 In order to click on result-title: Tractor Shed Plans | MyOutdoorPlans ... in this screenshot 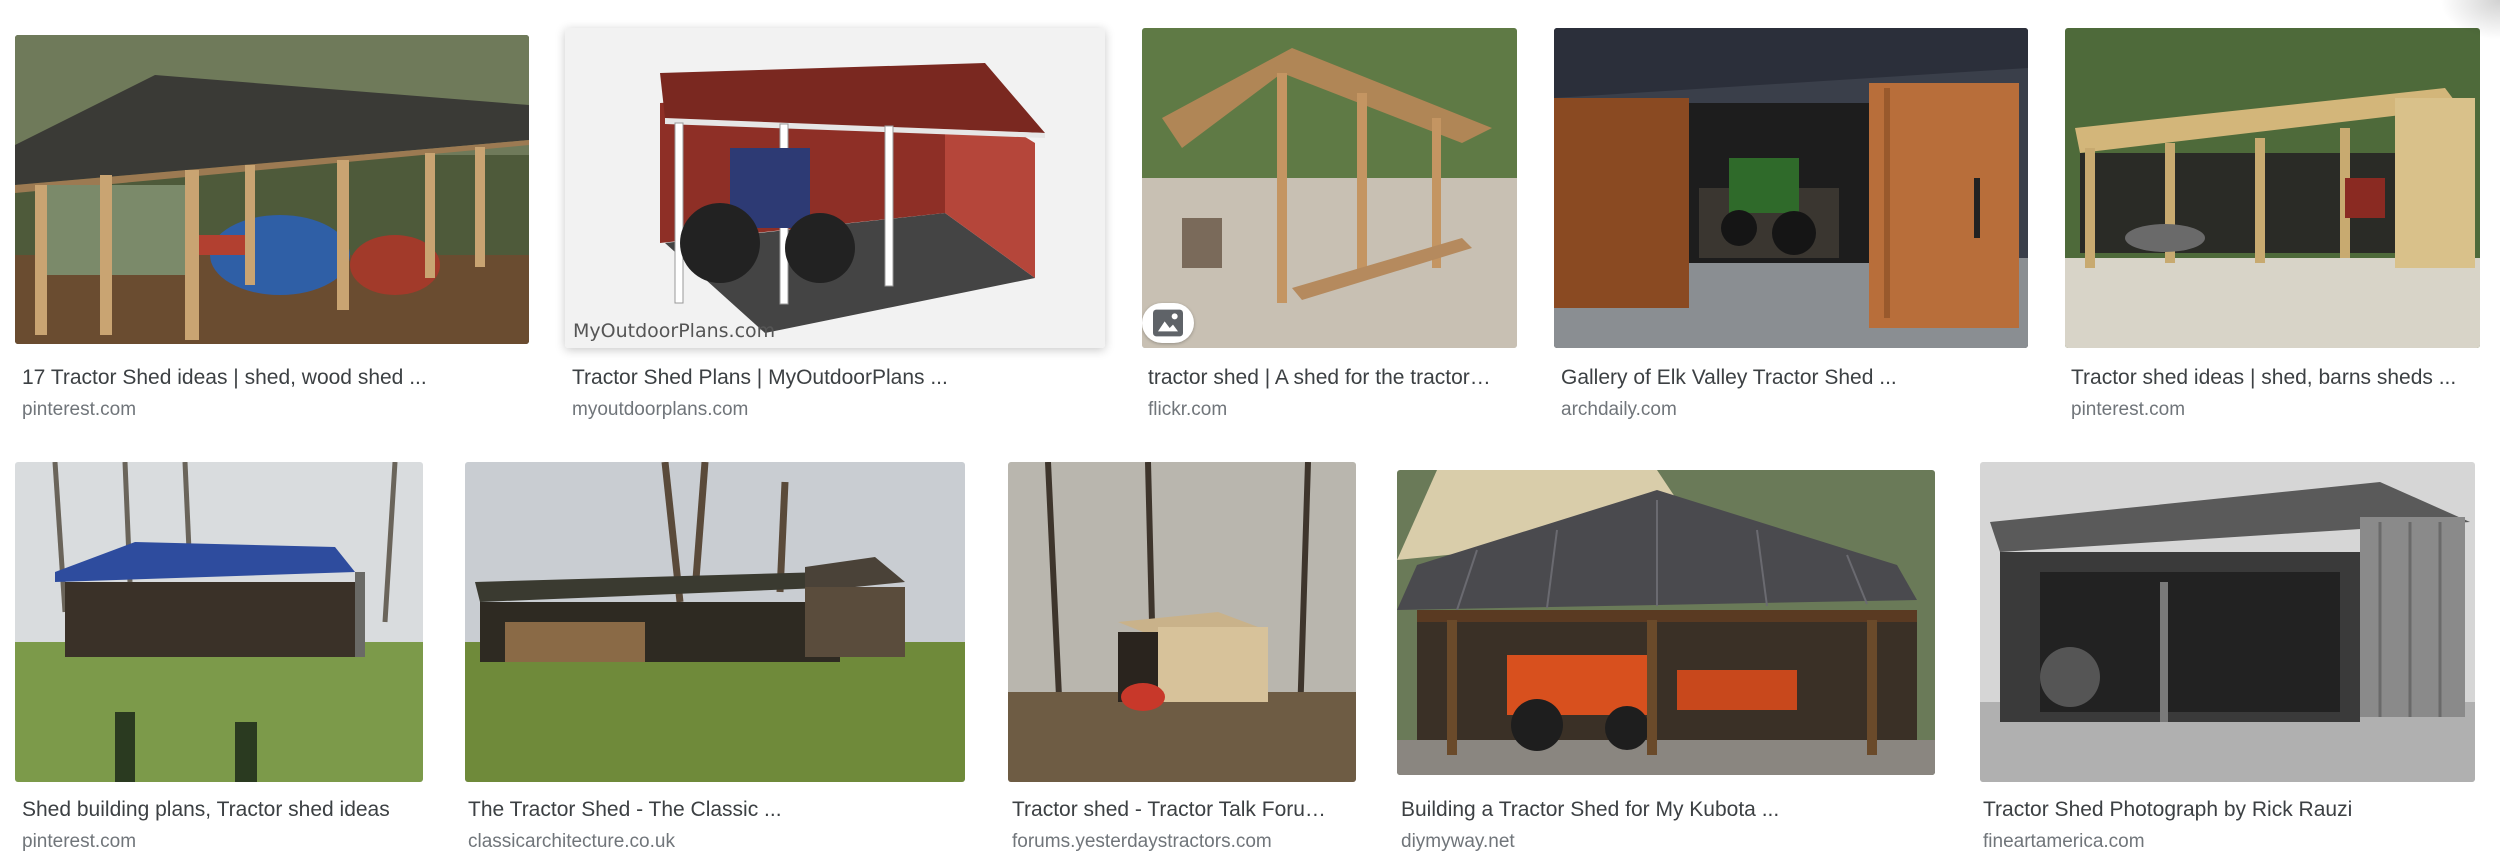, I will do `click(832, 378)`.